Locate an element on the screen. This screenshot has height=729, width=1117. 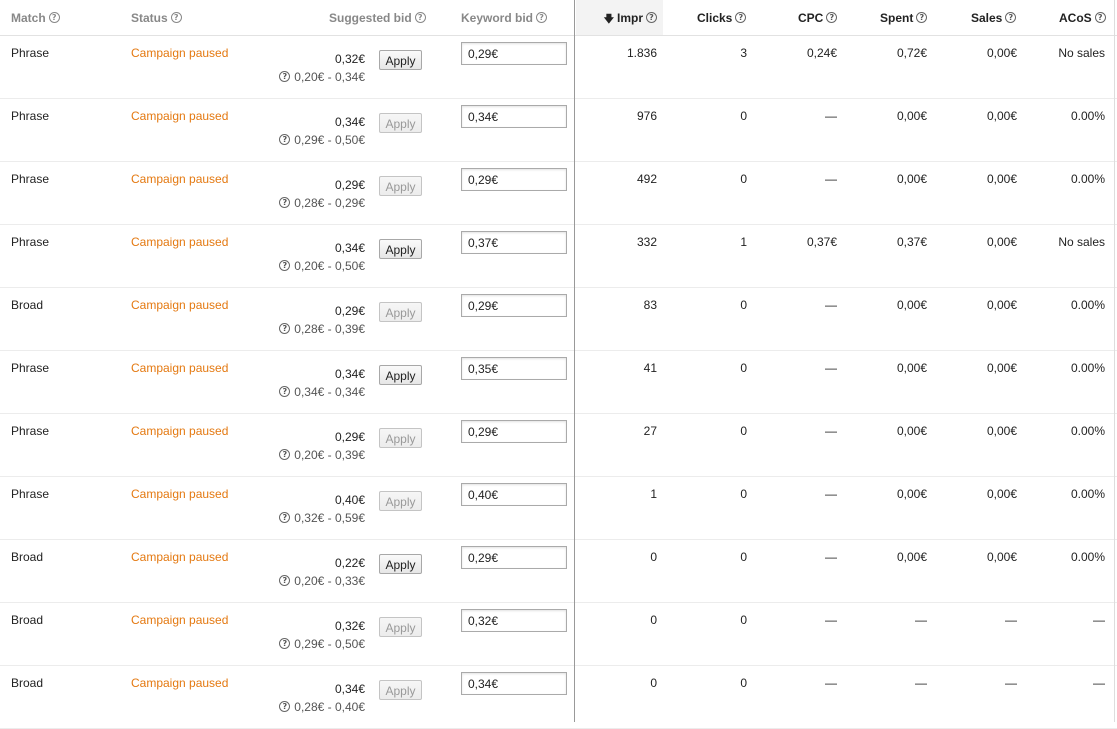
header-spent: Spent? is located at coordinates (904, 17).